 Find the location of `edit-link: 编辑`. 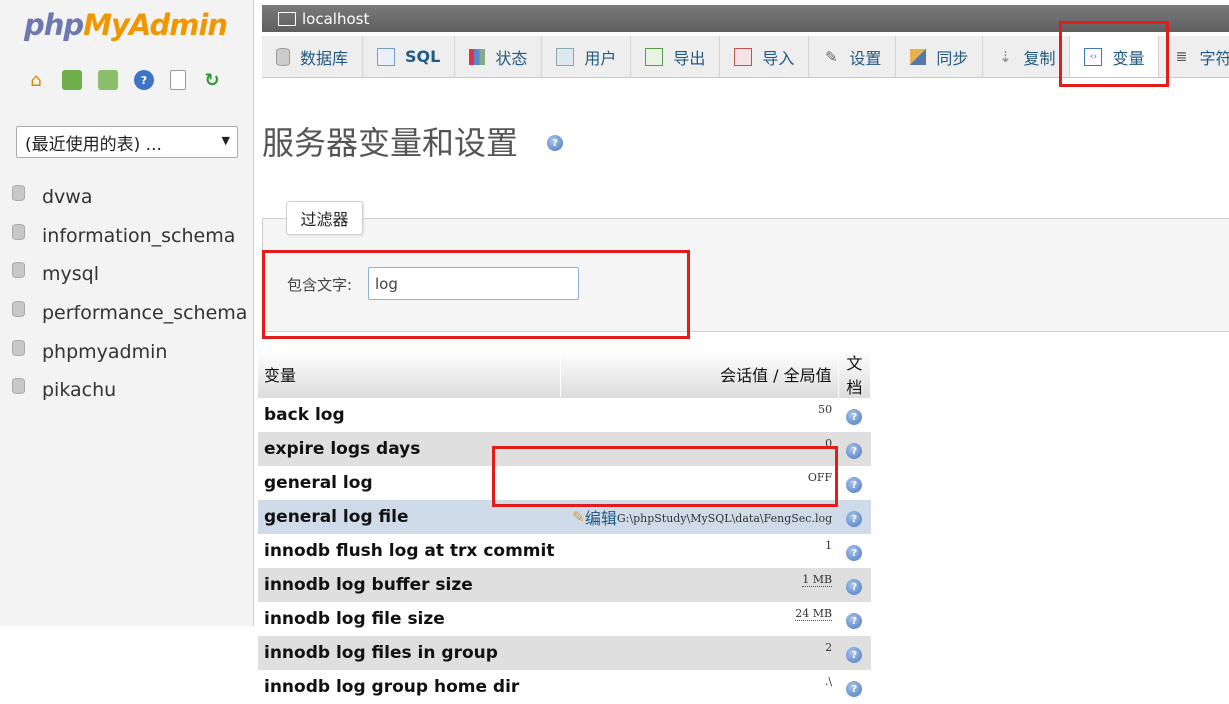

edit-link: 编辑 is located at coordinates (601, 518).